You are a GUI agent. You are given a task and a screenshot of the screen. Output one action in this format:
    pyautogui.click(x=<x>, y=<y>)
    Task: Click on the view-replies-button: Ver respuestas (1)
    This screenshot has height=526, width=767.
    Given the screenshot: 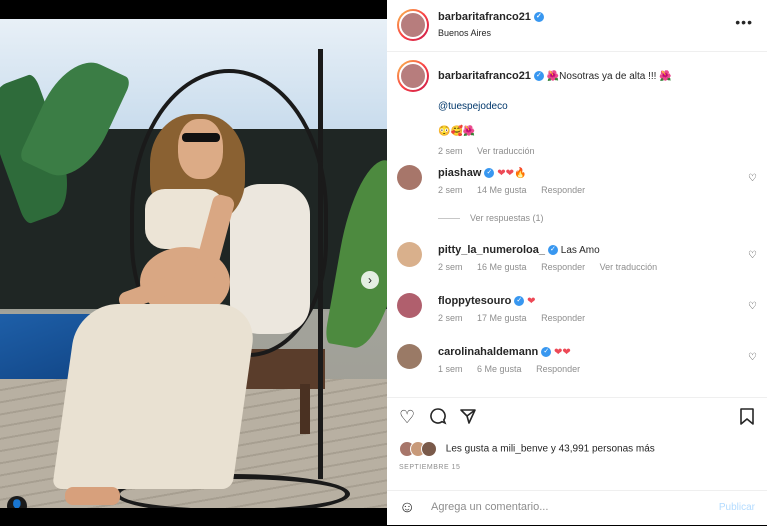 What is the action you would take?
    pyautogui.click(x=491, y=218)
    